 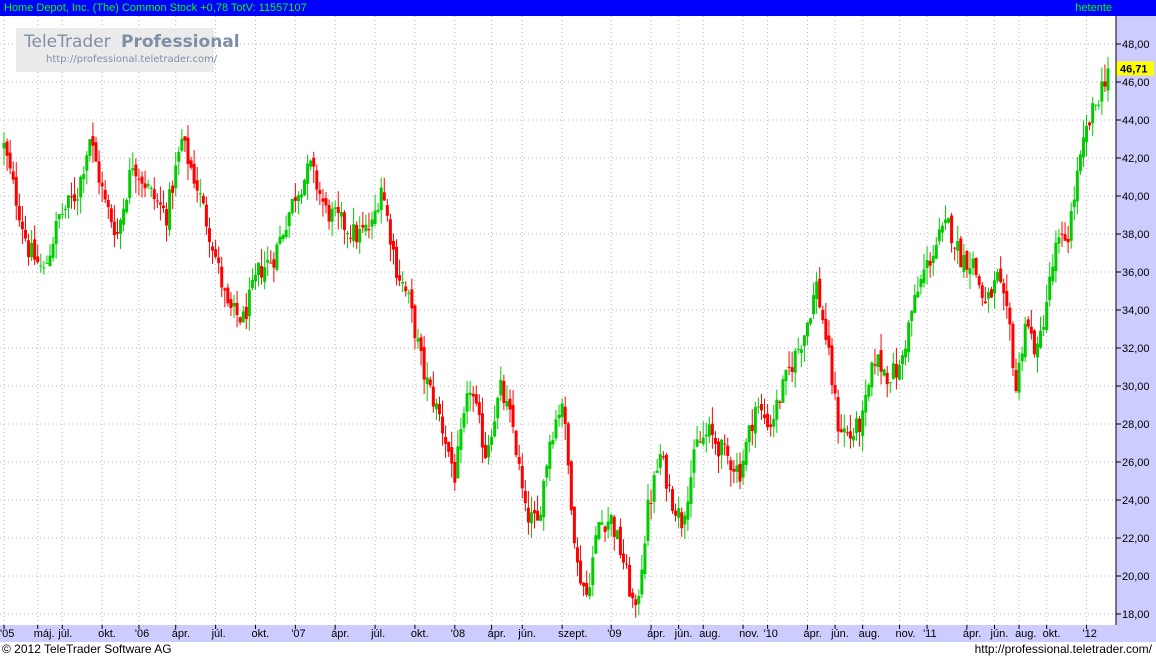 I want to click on last-price-marker: 46,71, so click(x=1135, y=68).